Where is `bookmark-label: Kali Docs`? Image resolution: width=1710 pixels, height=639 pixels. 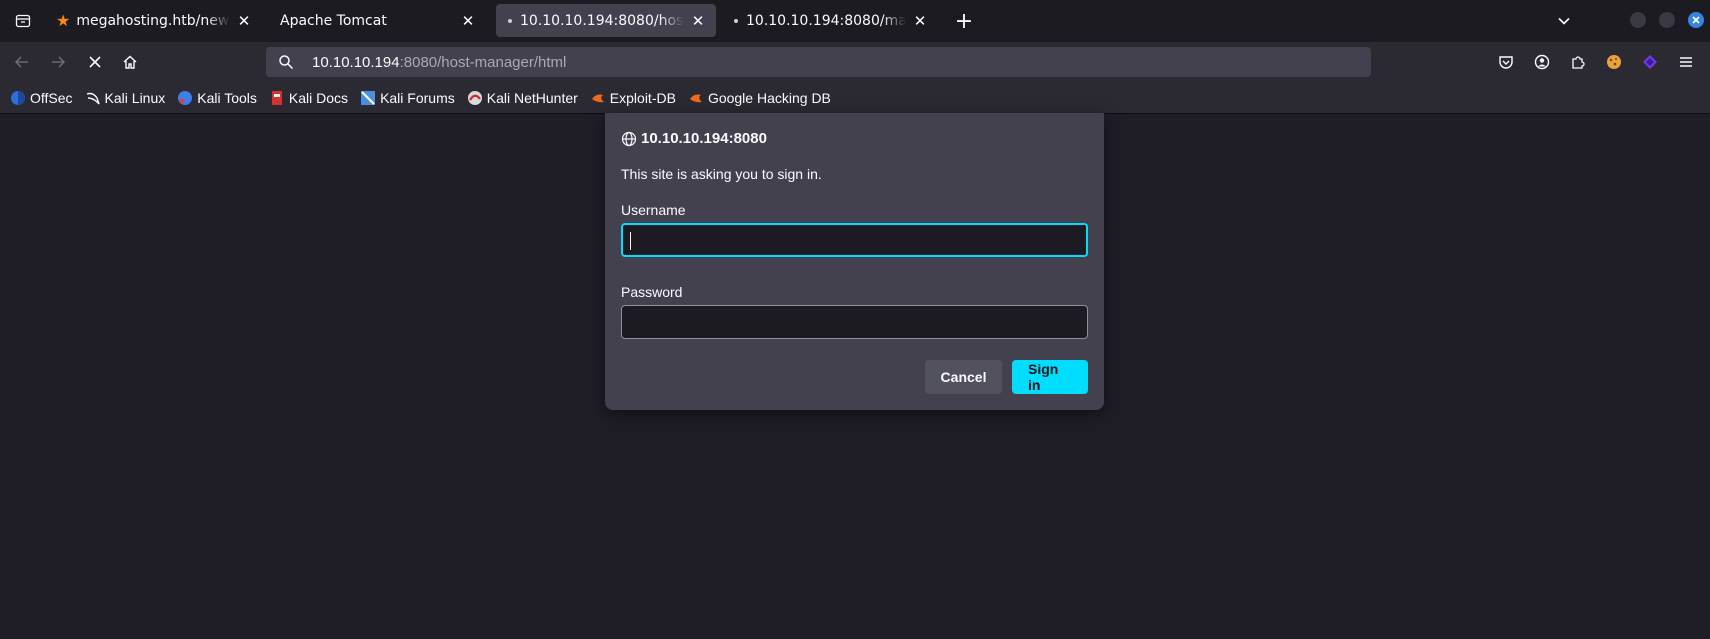 bookmark-label: Kali Docs is located at coordinates (318, 97).